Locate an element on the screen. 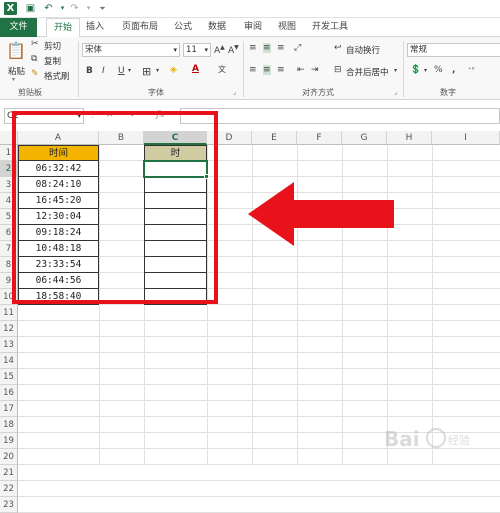  row-header-19: 19 is located at coordinates (9, 441).